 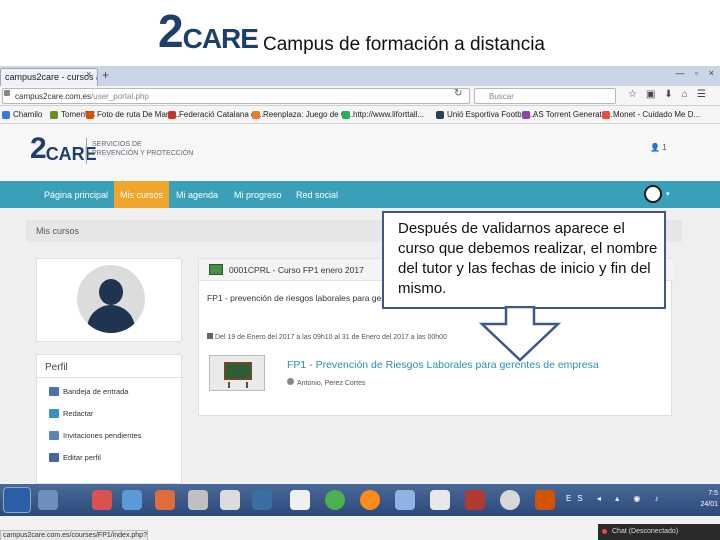 I want to click on site-tagline: SERVICIOS DE PREVENCIÓN Y PROTECCIÓN, so click(x=142, y=149).